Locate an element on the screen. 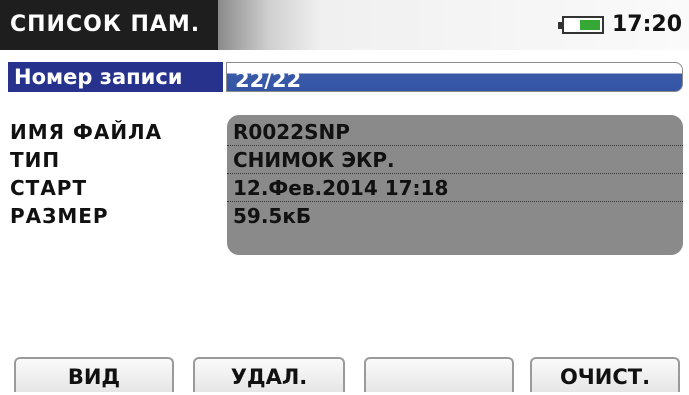 This screenshot has height=395, width=689. type-value: СНИМОК ЭКР. is located at coordinates (455, 160).